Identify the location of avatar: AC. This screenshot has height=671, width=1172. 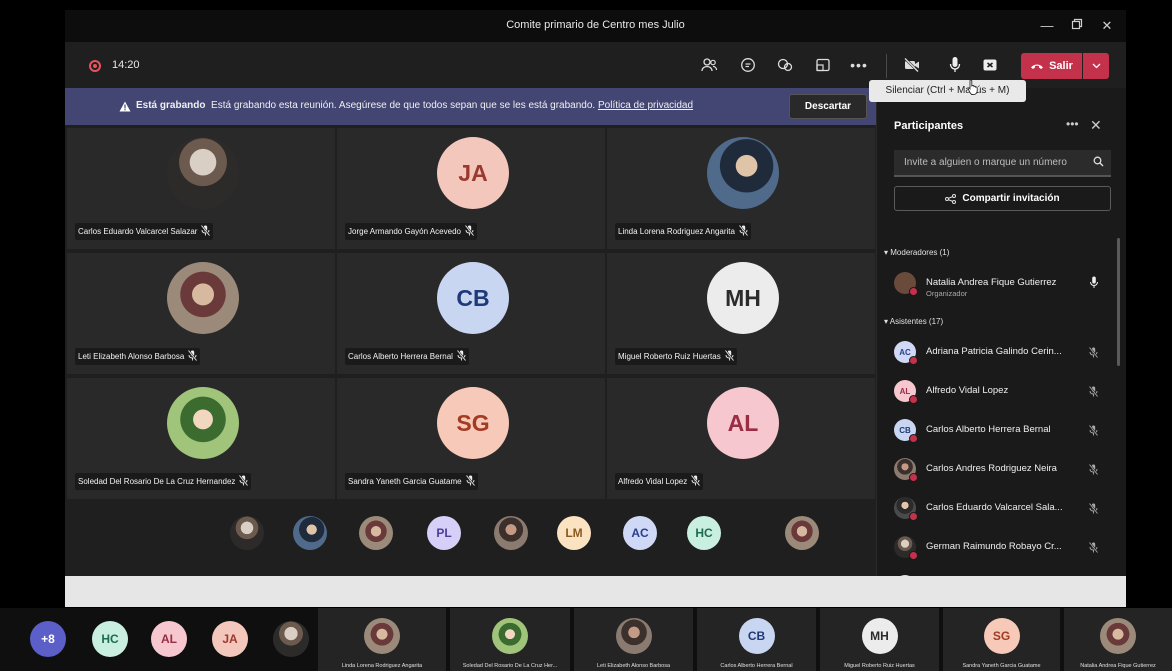
(640, 533).